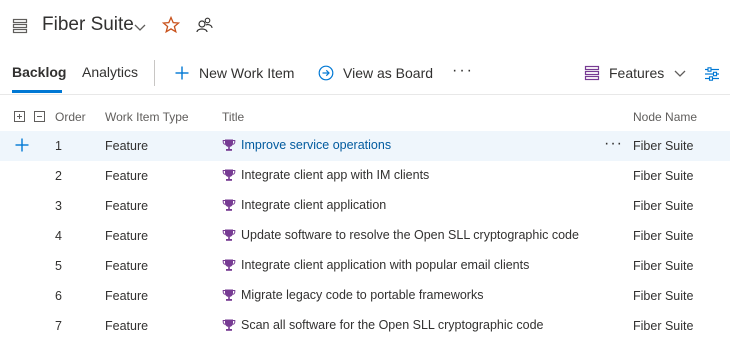 Image resolution: width=730 pixels, height=352 pixels. I want to click on backlog-level-label: Features, so click(637, 73).